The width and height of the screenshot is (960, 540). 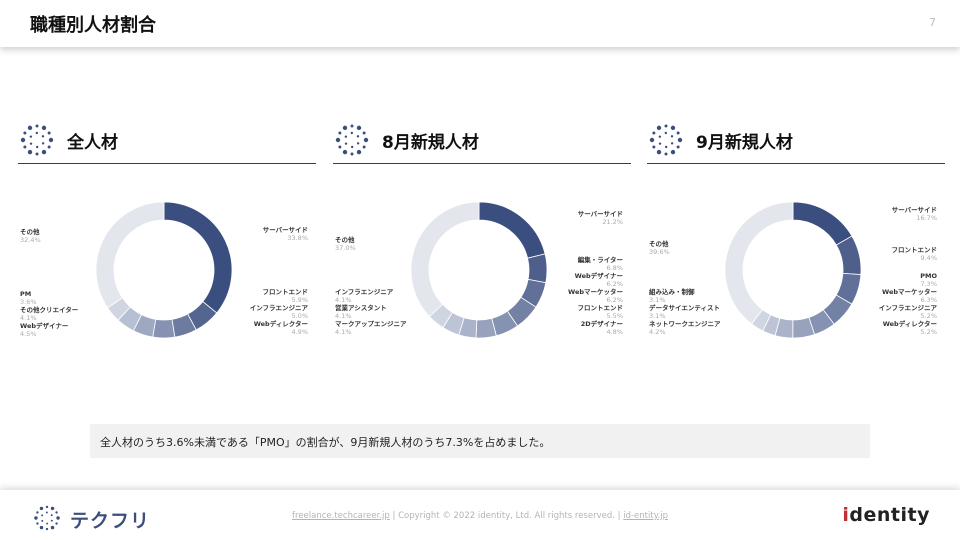 What do you see at coordinates (49, 314) in the screenshot?
I see `chart-label: その他クリエイター 4.1%` at bounding box center [49, 314].